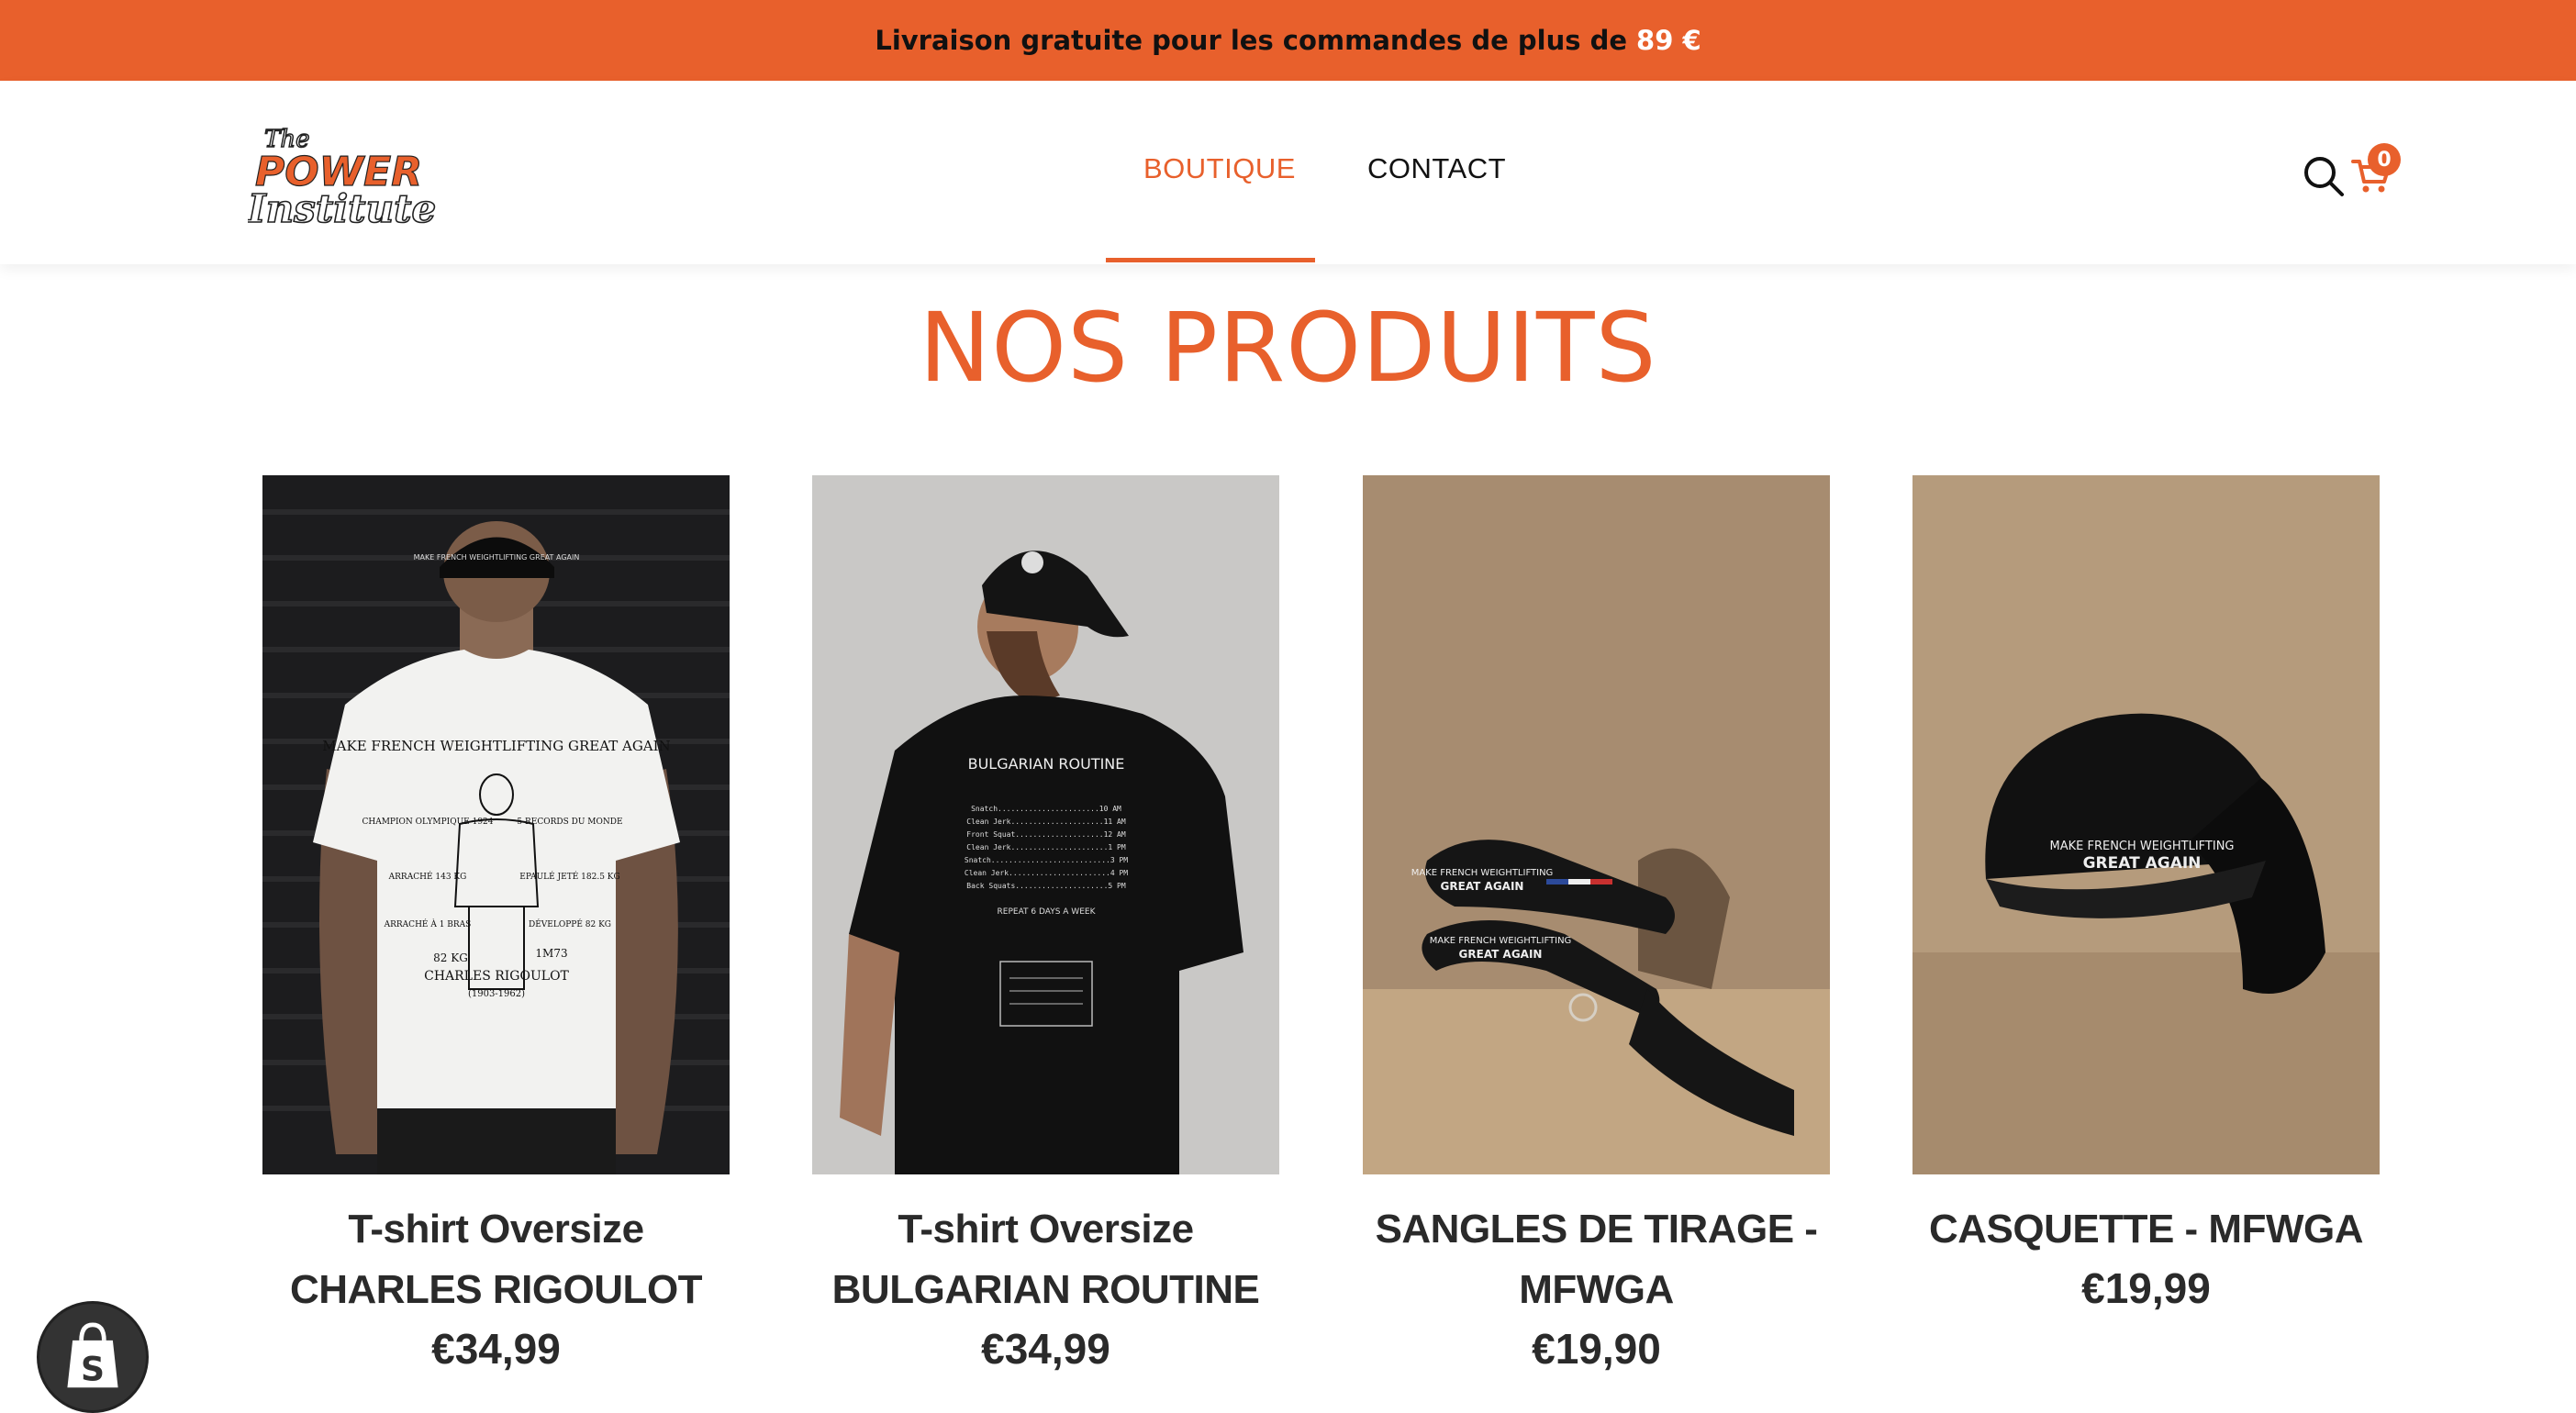 The image size is (2576, 1413). Describe the element at coordinates (2384, 160) in the screenshot. I see `cart-count-badge: 0` at that location.